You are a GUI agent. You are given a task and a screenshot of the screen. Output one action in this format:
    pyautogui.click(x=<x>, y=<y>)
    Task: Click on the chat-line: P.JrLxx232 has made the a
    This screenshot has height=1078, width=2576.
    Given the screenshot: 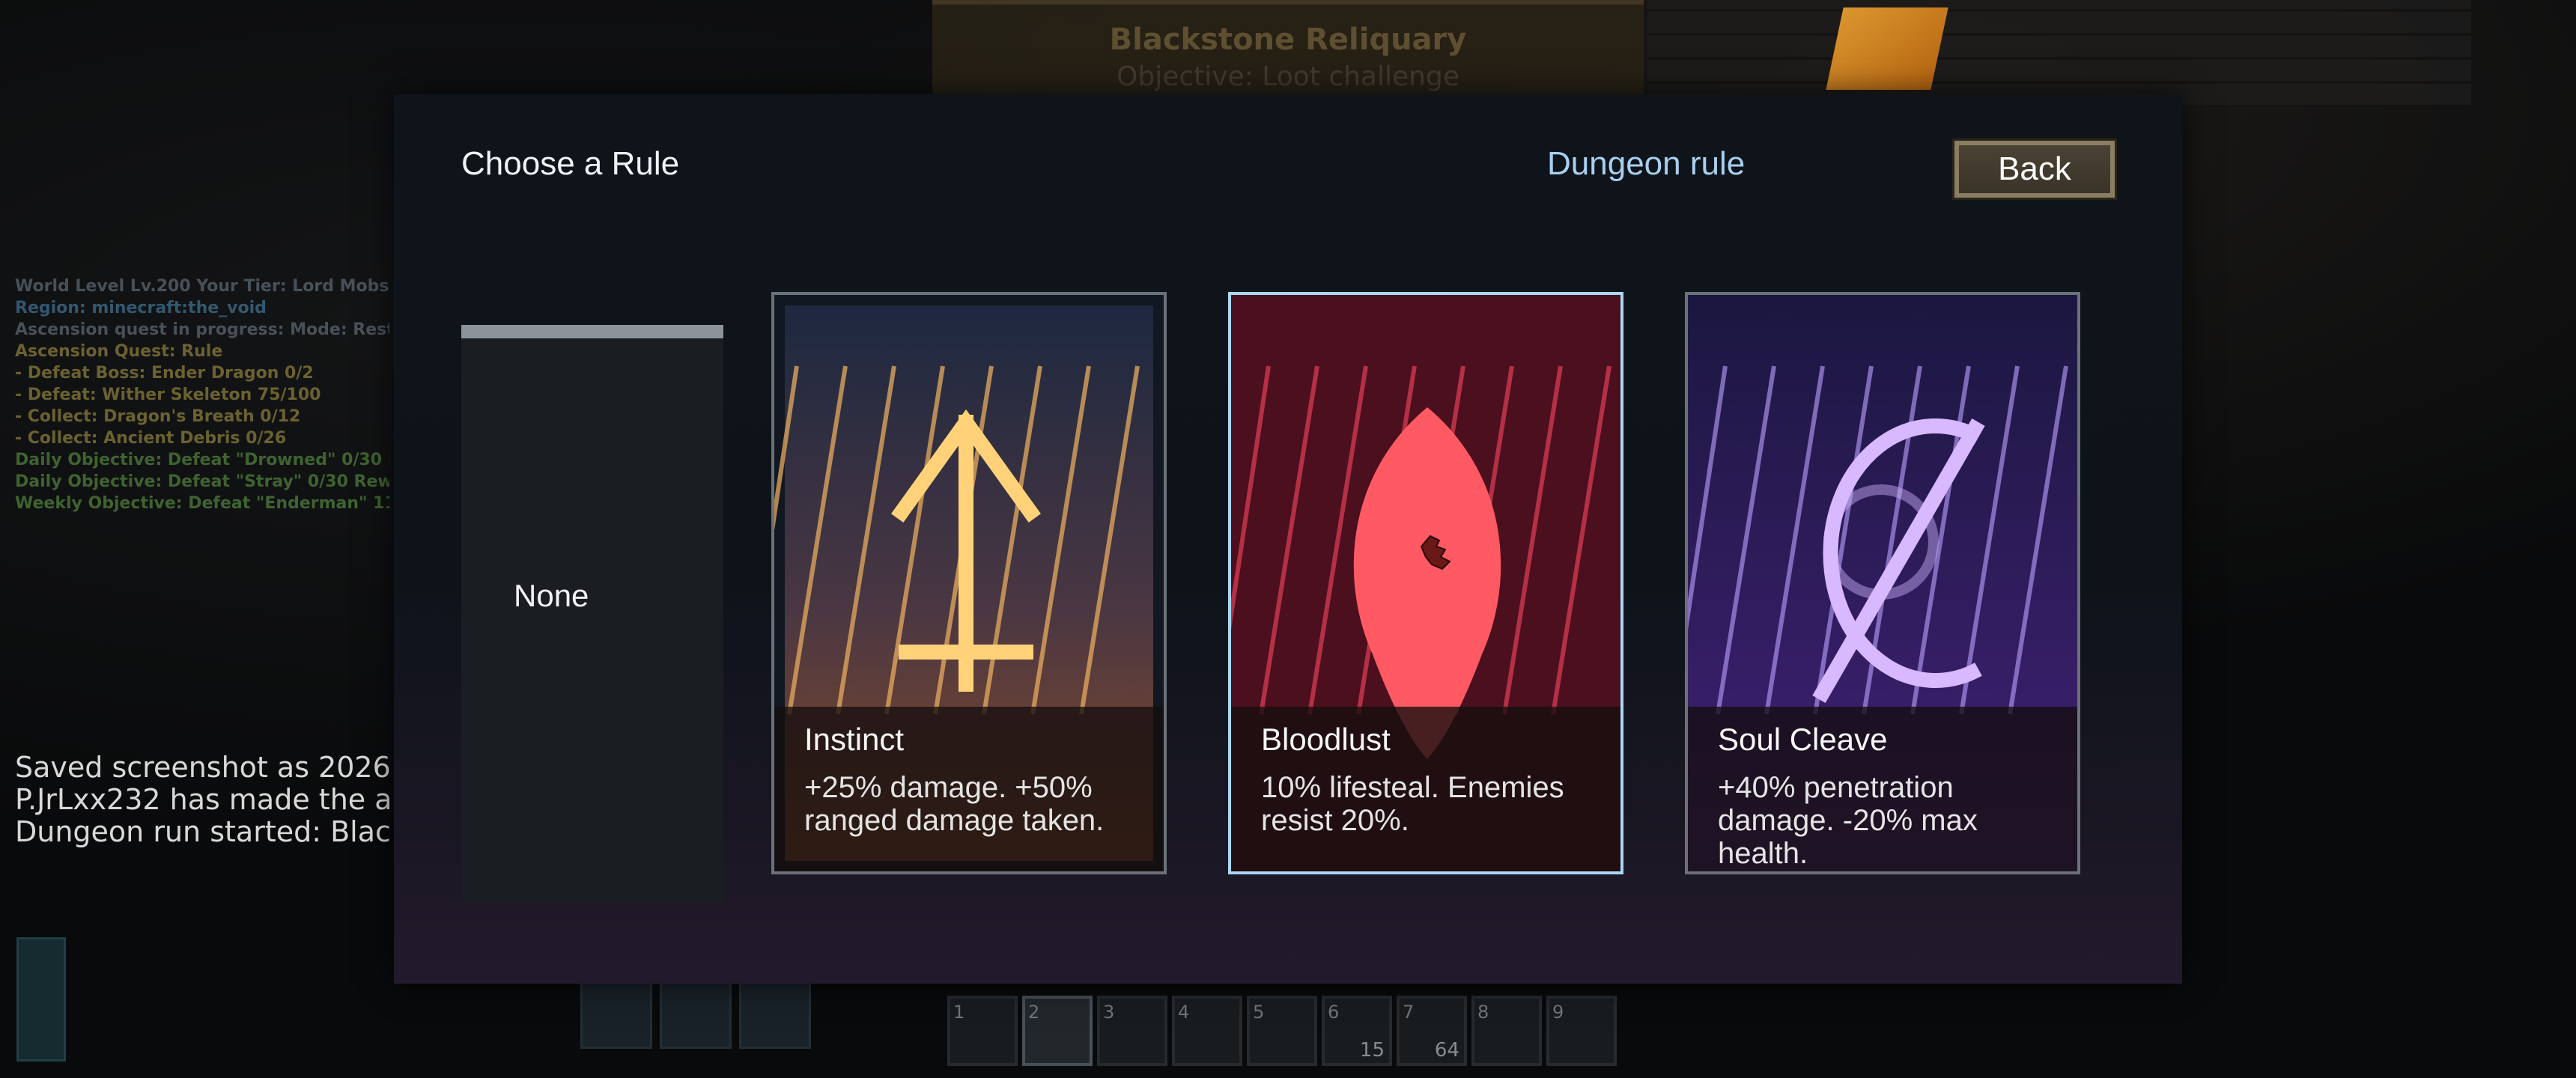 What is the action you would take?
    pyautogui.click(x=202, y=799)
    